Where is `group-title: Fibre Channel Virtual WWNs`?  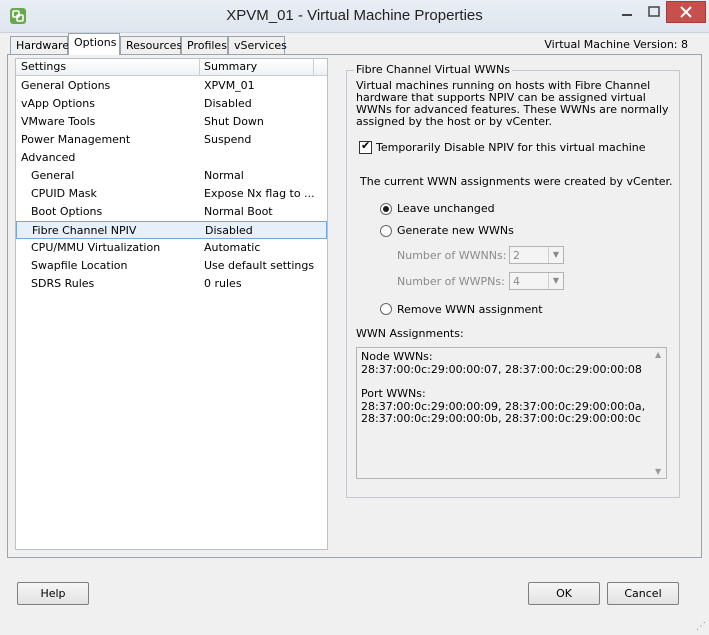
group-title: Fibre Channel Virtual WWNs is located at coordinates (433, 69).